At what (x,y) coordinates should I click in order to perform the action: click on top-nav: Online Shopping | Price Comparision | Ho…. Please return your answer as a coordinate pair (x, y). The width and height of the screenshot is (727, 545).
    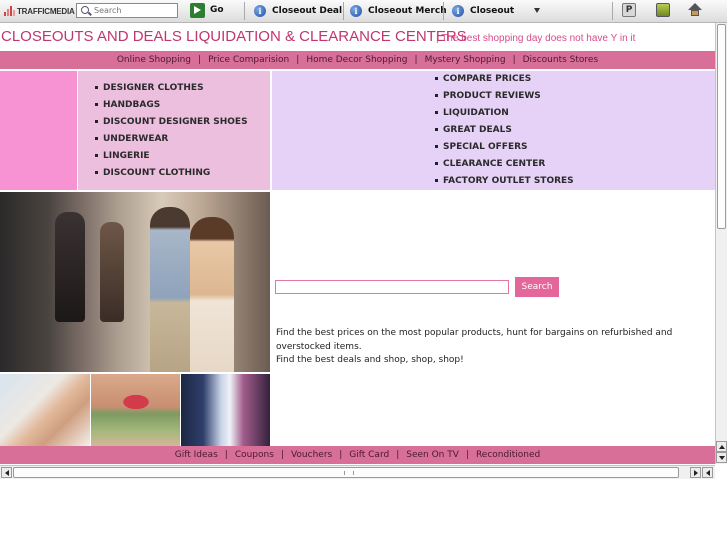
    Looking at the image, I should click on (357, 60).